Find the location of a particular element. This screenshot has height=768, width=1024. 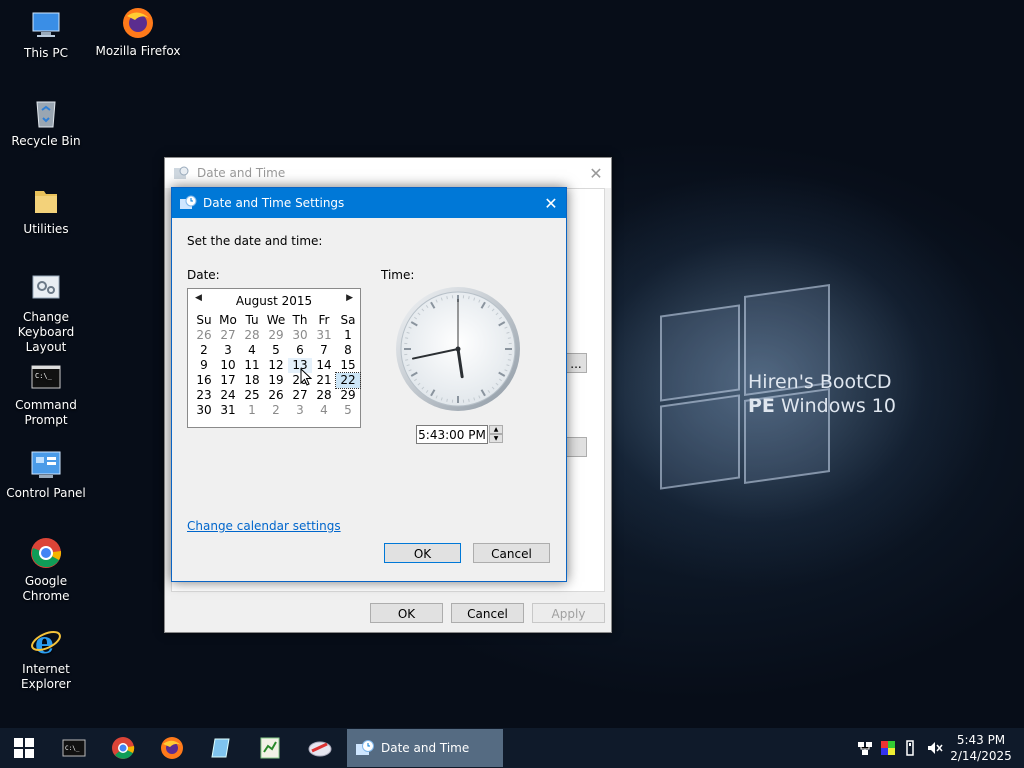

next-month-icon: ▶ is located at coordinates (349, 298).